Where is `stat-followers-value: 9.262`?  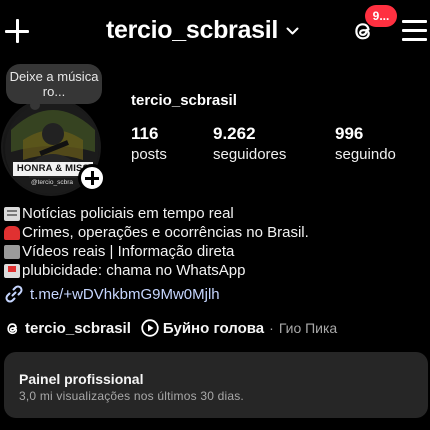
stat-followers-value: 9.262 is located at coordinates (234, 133).